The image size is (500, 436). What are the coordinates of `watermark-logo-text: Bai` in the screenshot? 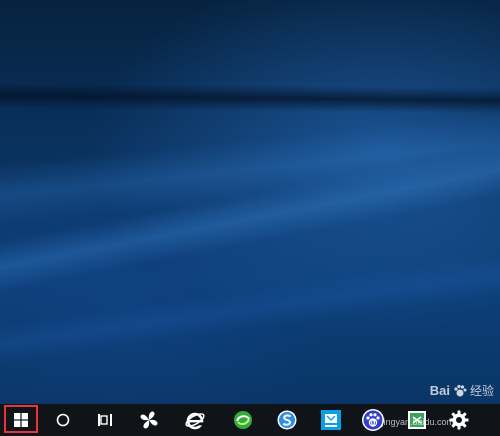 It's located at (439, 390).